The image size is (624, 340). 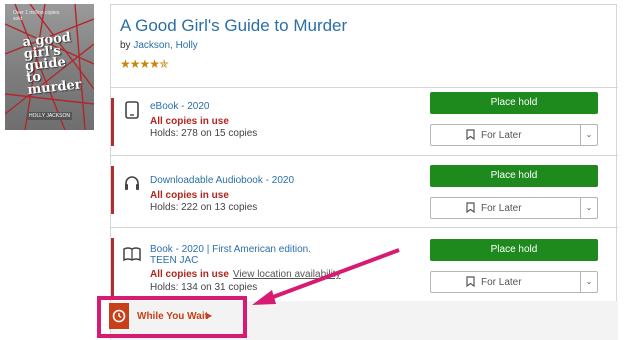 What do you see at coordinates (235, 180) in the screenshot?
I see `format-title: Downloadable Audiobook - 2020` at bounding box center [235, 180].